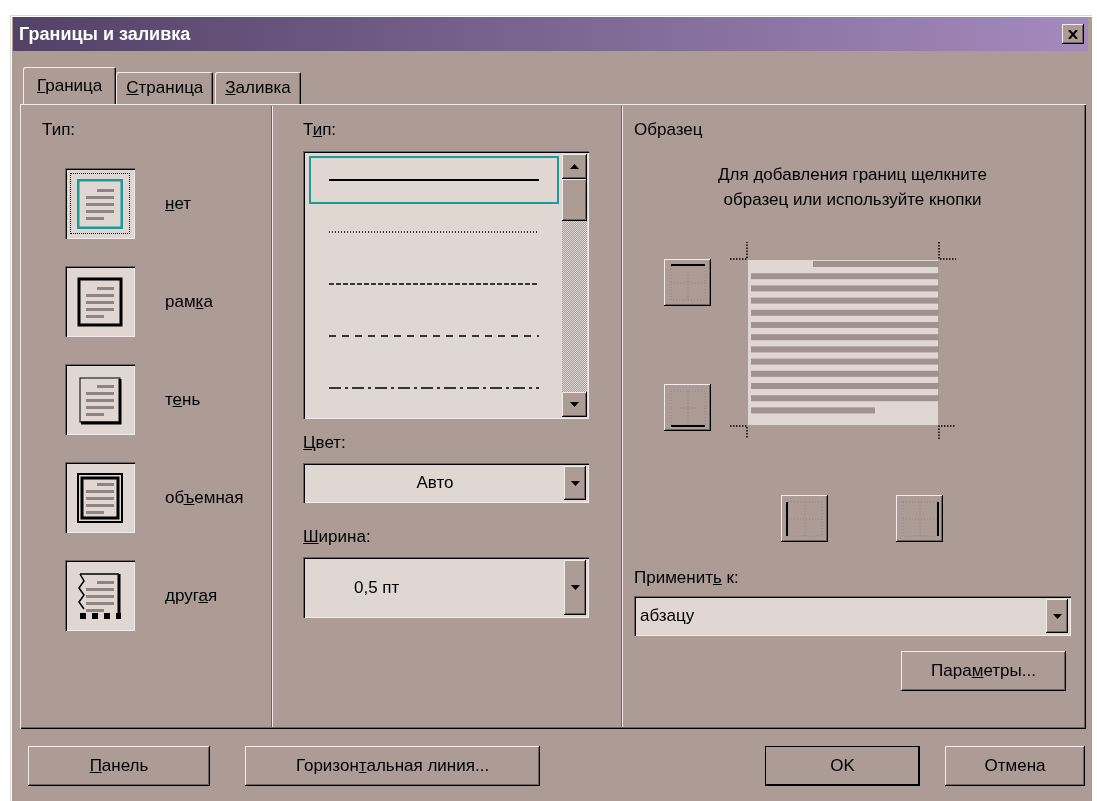  I want to click on cancel-button: Отмена, so click(1015, 766).